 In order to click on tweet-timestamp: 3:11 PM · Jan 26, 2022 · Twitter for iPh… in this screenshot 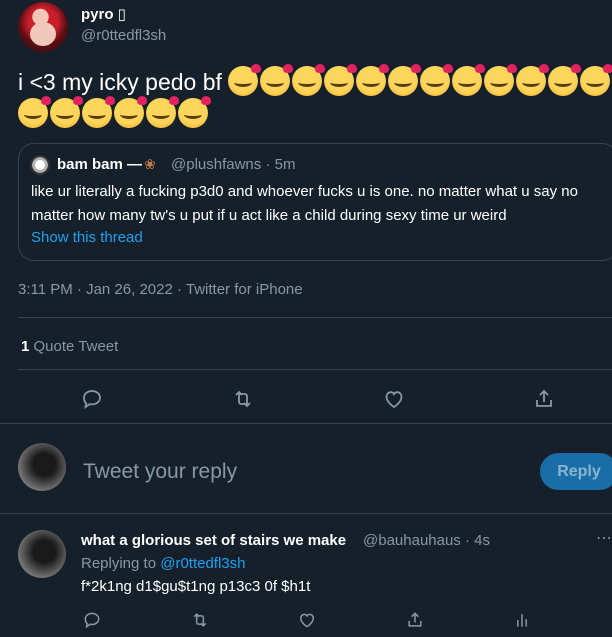, I will do `click(160, 289)`.